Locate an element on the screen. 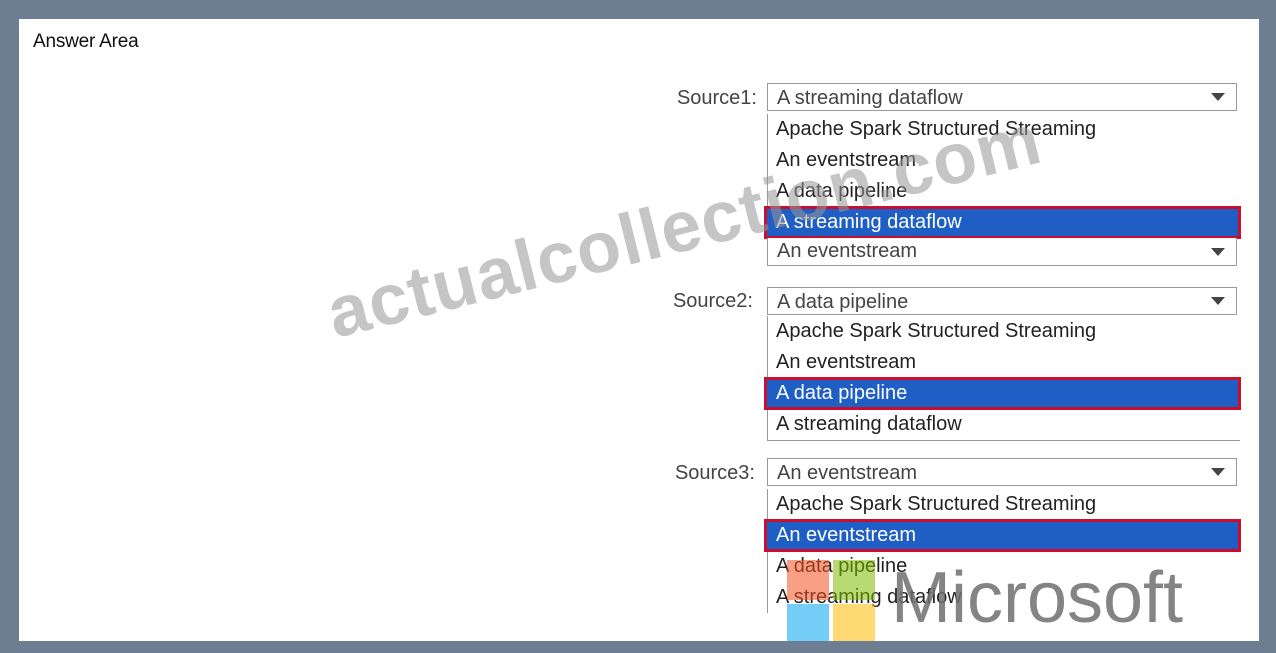 The image size is (1276, 653). source2-dropdown: A data pipeline is located at coordinates (1002, 301).